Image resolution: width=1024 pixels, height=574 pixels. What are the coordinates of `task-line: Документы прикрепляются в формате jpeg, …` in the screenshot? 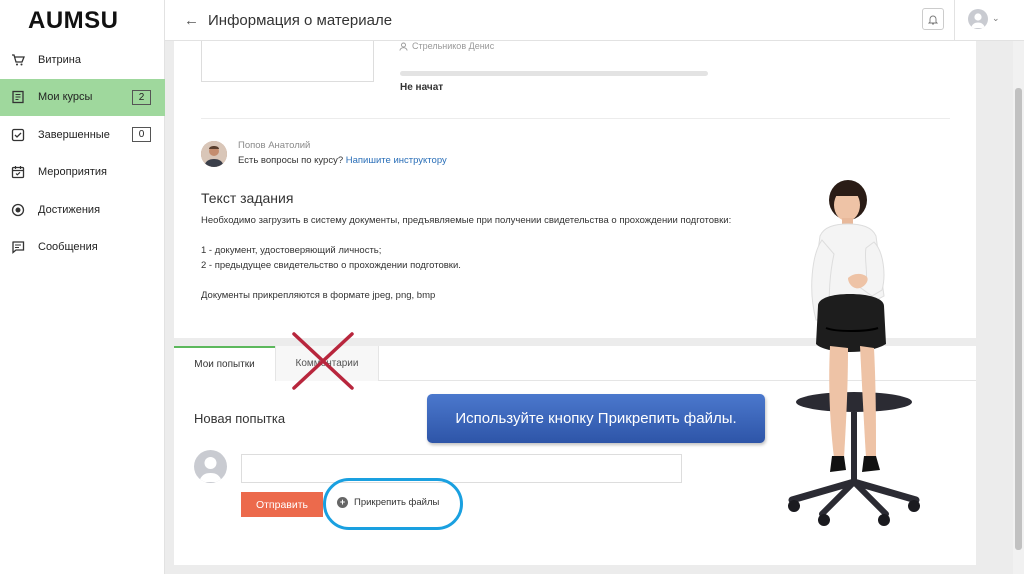 It's located at (318, 295).